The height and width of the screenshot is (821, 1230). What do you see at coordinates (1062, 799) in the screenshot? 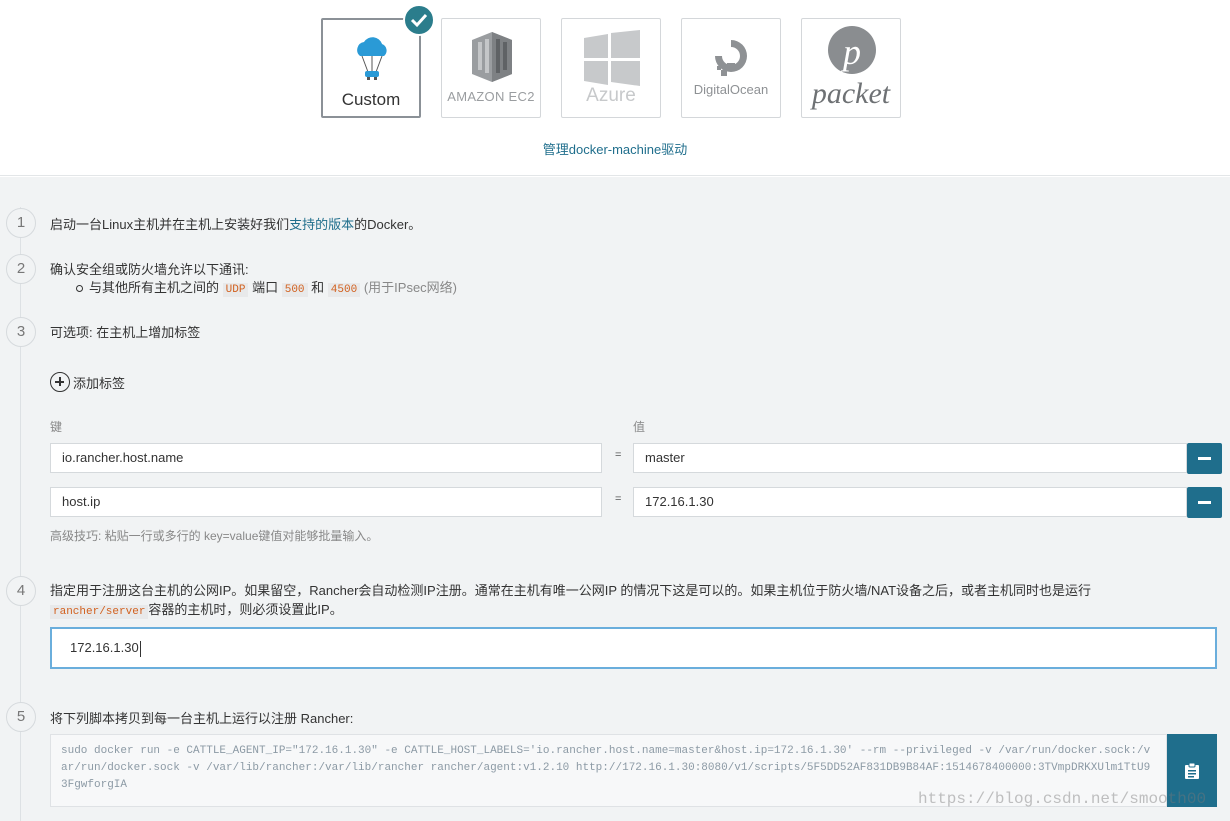
I see `watermark: https://blog.csdn.net/smooth00` at bounding box center [1062, 799].